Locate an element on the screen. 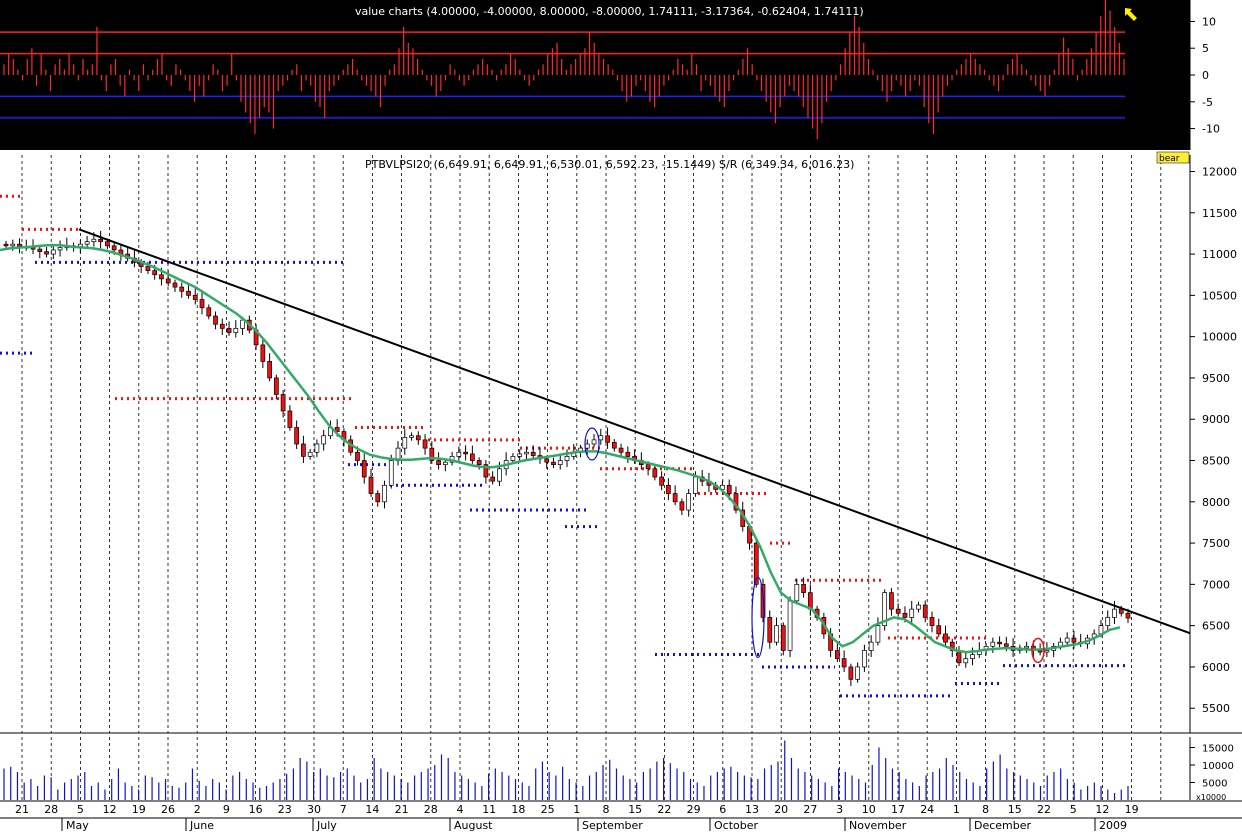 The height and width of the screenshot is (835, 1242). x-day-tick-label: 15 is located at coordinates (635, 809).